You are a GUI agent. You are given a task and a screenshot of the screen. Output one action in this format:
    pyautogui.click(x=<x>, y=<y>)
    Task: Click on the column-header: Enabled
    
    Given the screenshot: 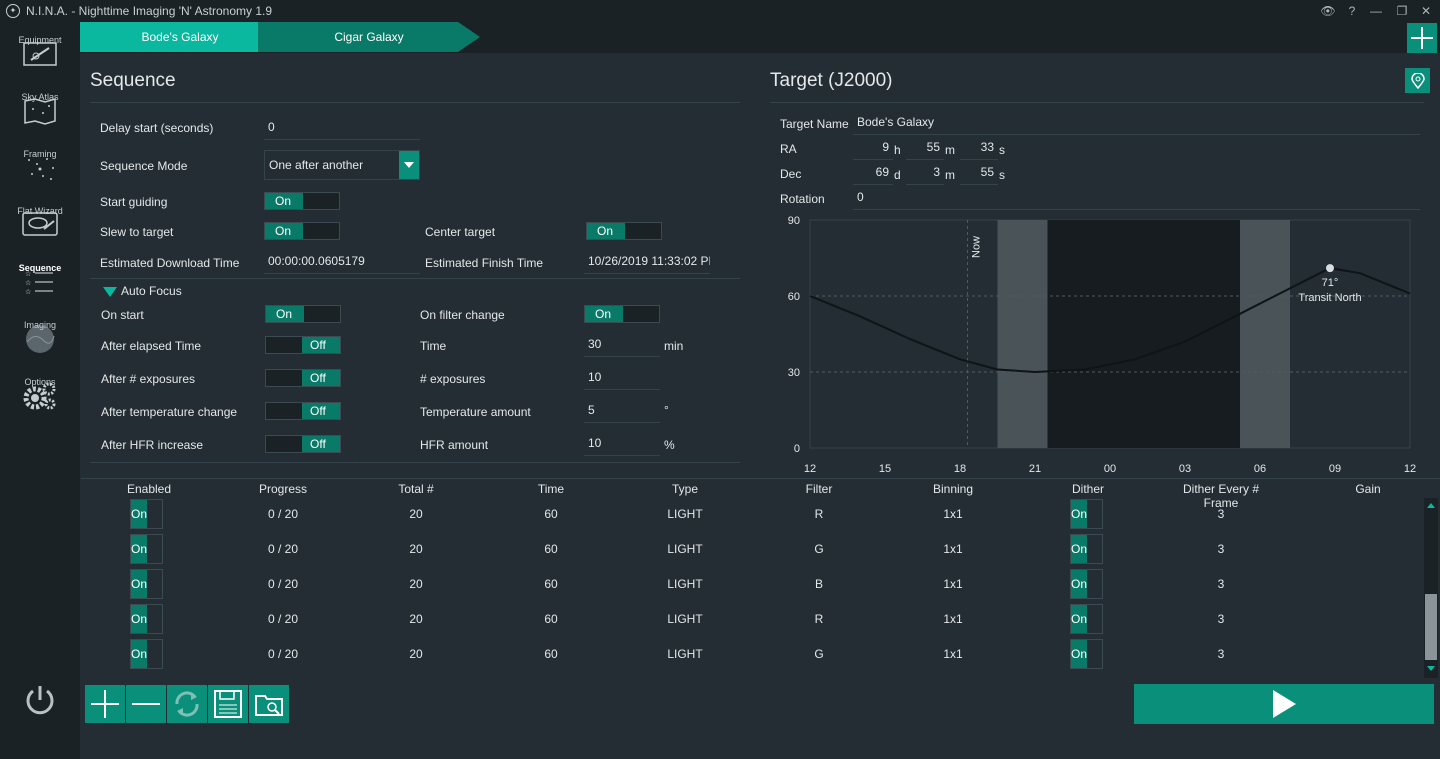 What is the action you would take?
    pyautogui.click(x=149, y=489)
    